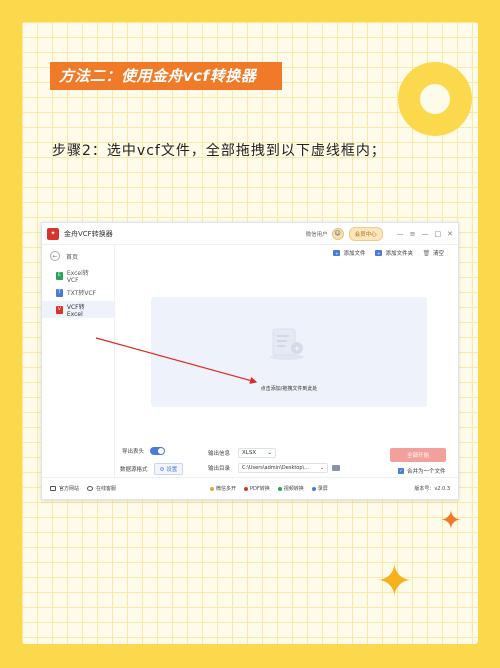 This screenshot has height=668, width=500. Describe the element at coordinates (226, 489) in the screenshot. I see `promo-label: 微信多开` at that location.